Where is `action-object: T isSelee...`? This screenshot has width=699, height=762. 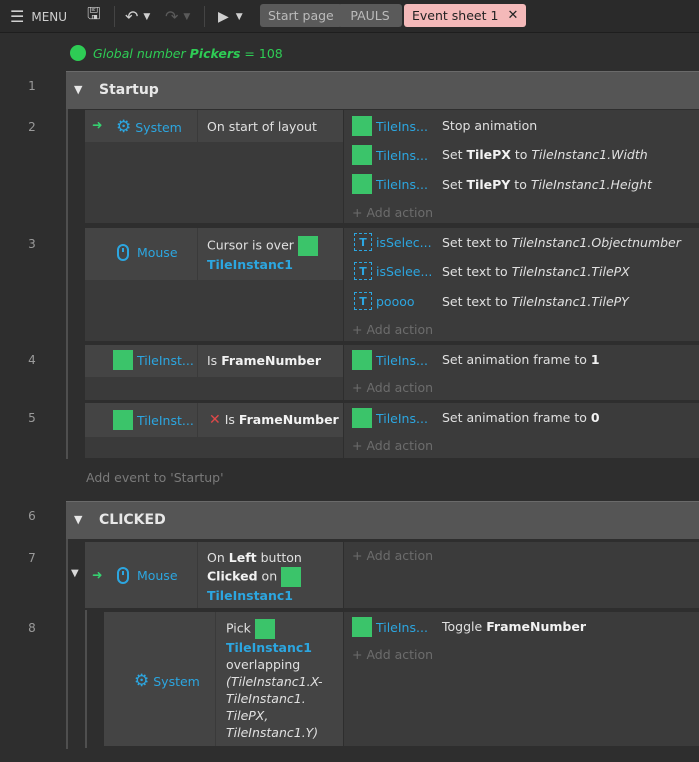
action-object: T isSelee... is located at coordinates (393, 271).